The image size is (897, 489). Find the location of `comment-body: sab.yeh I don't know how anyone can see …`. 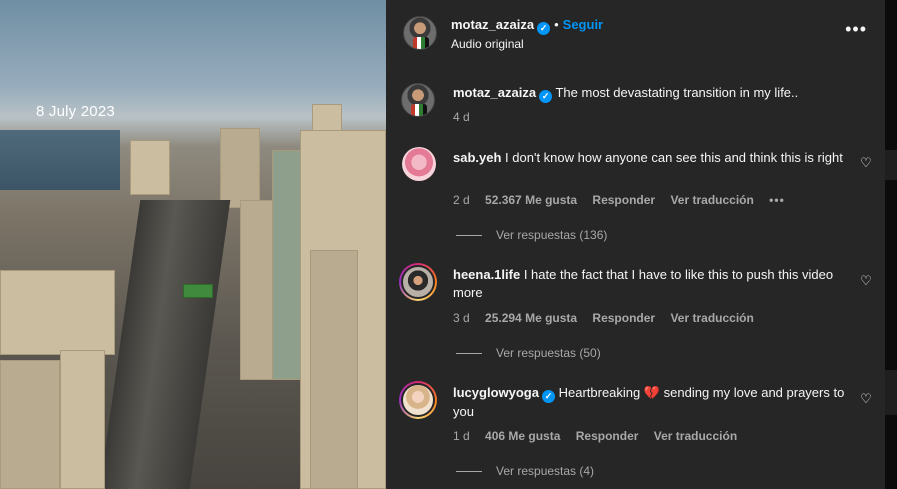

comment-body: sab.yeh I don't know how anyone can see … is located at coordinates (650, 158).